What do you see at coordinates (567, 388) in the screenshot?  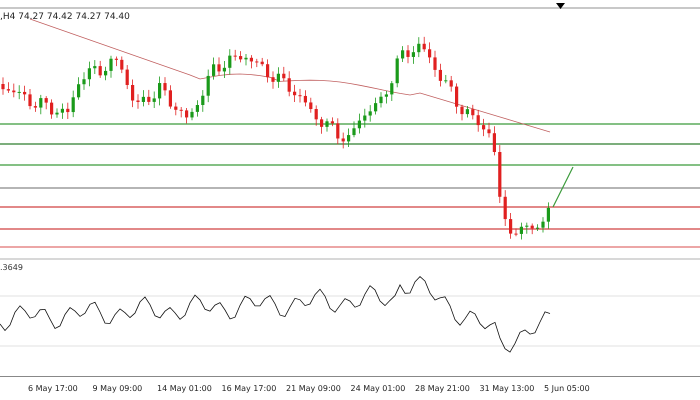 I see `time-axis-label: 5 Jun 05:00` at bounding box center [567, 388].